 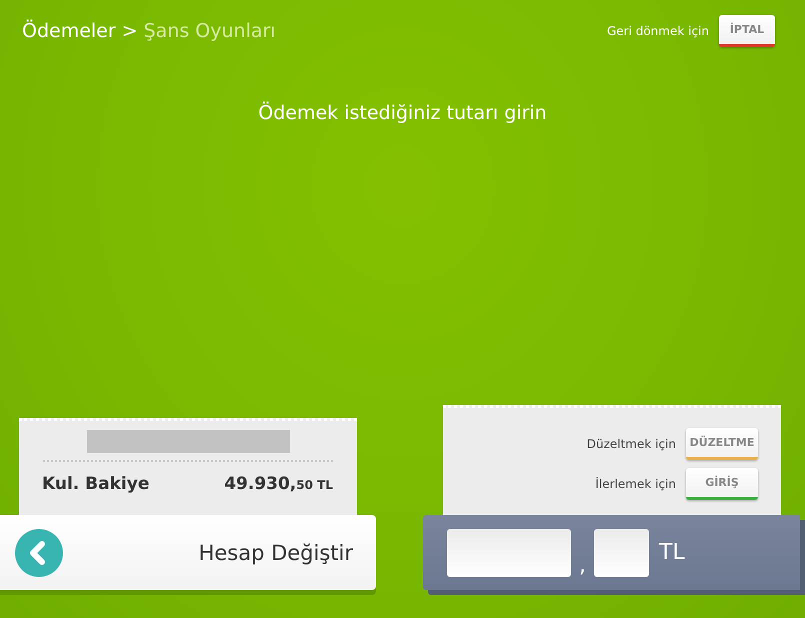 What do you see at coordinates (278, 484) in the screenshot?
I see `balance-amount: 49.930,50 TL` at bounding box center [278, 484].